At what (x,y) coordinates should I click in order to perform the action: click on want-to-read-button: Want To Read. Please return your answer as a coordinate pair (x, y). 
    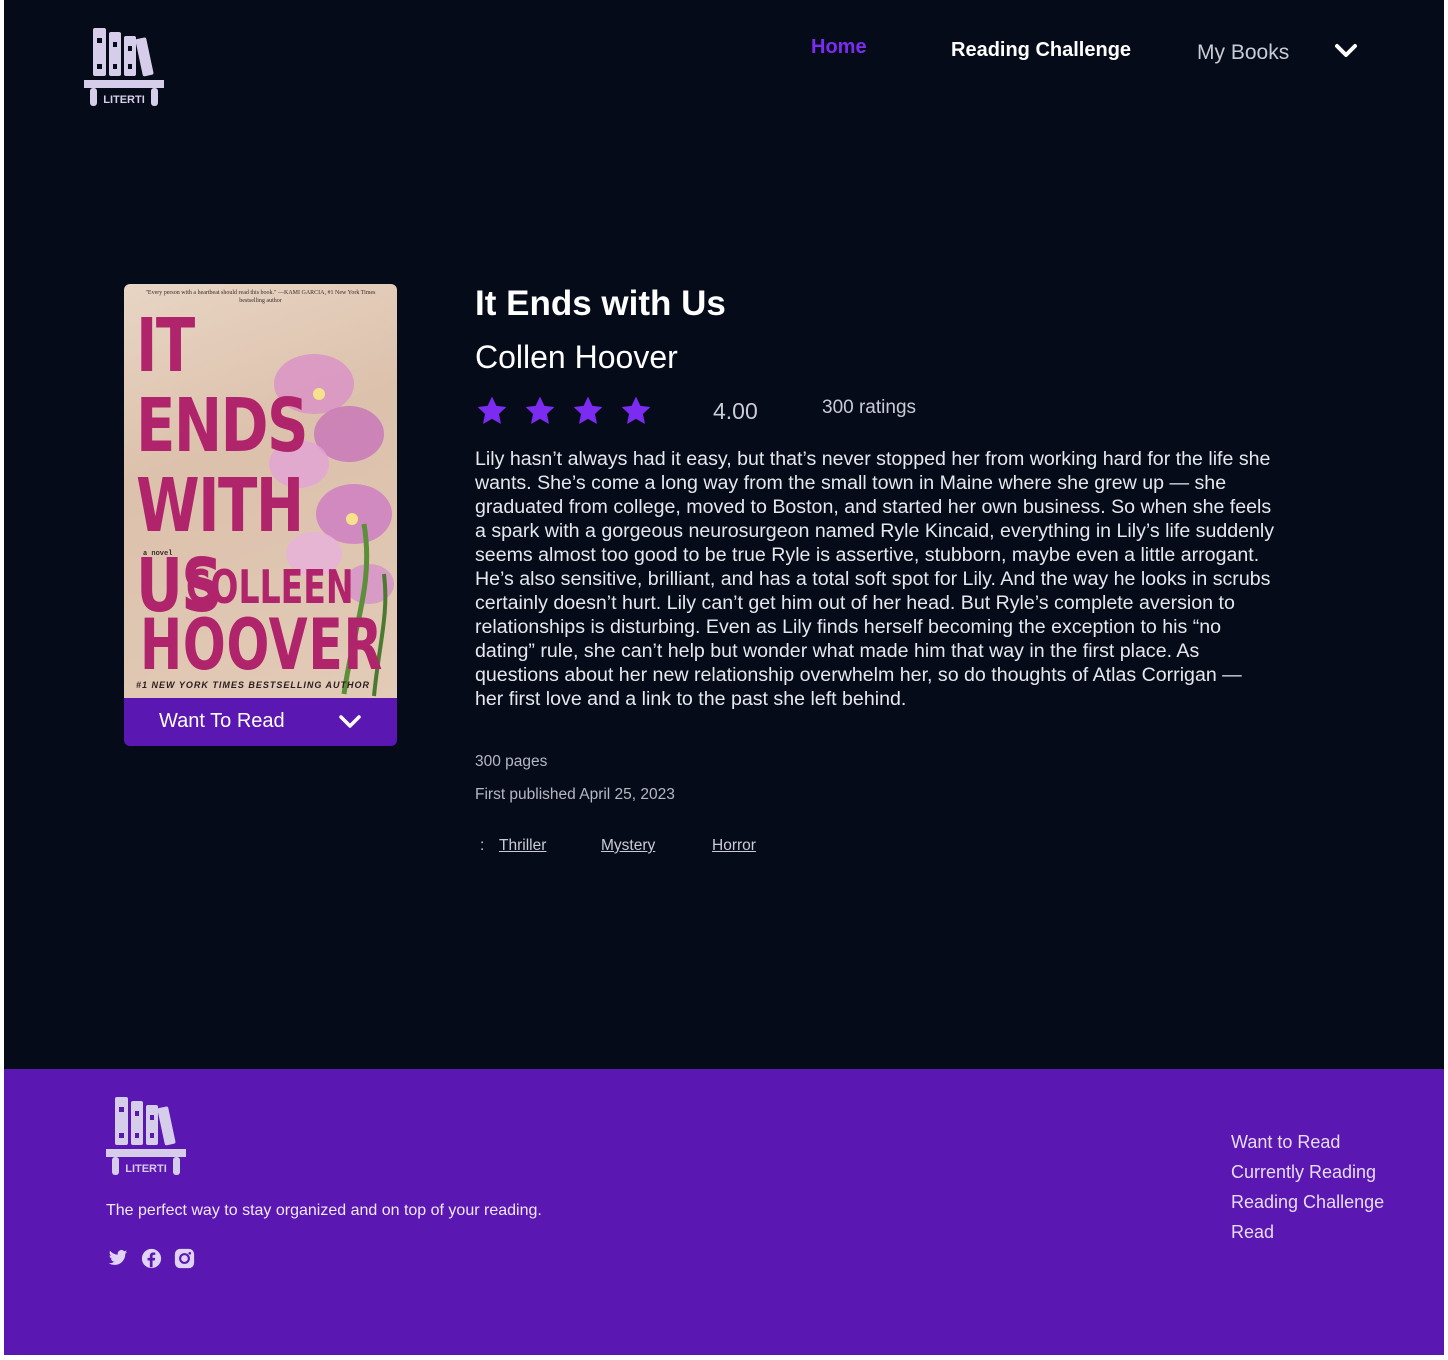
    Looking at the image, I should click on (260, 722).